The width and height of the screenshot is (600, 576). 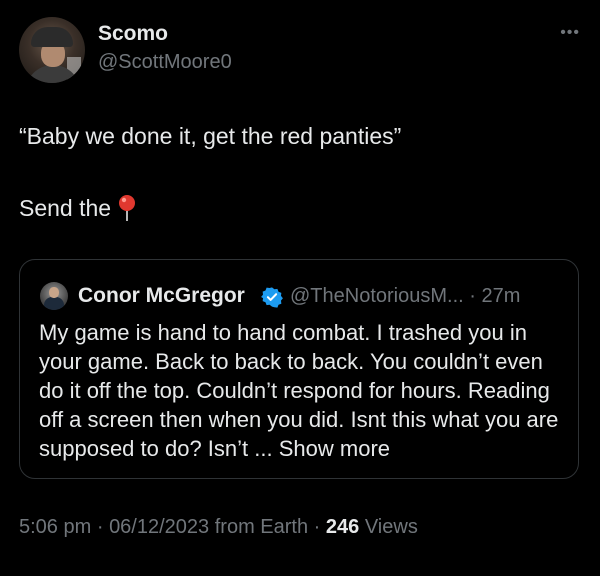 I want to click on tweet-text-line-2: Send the, so click(x=299, y=211).